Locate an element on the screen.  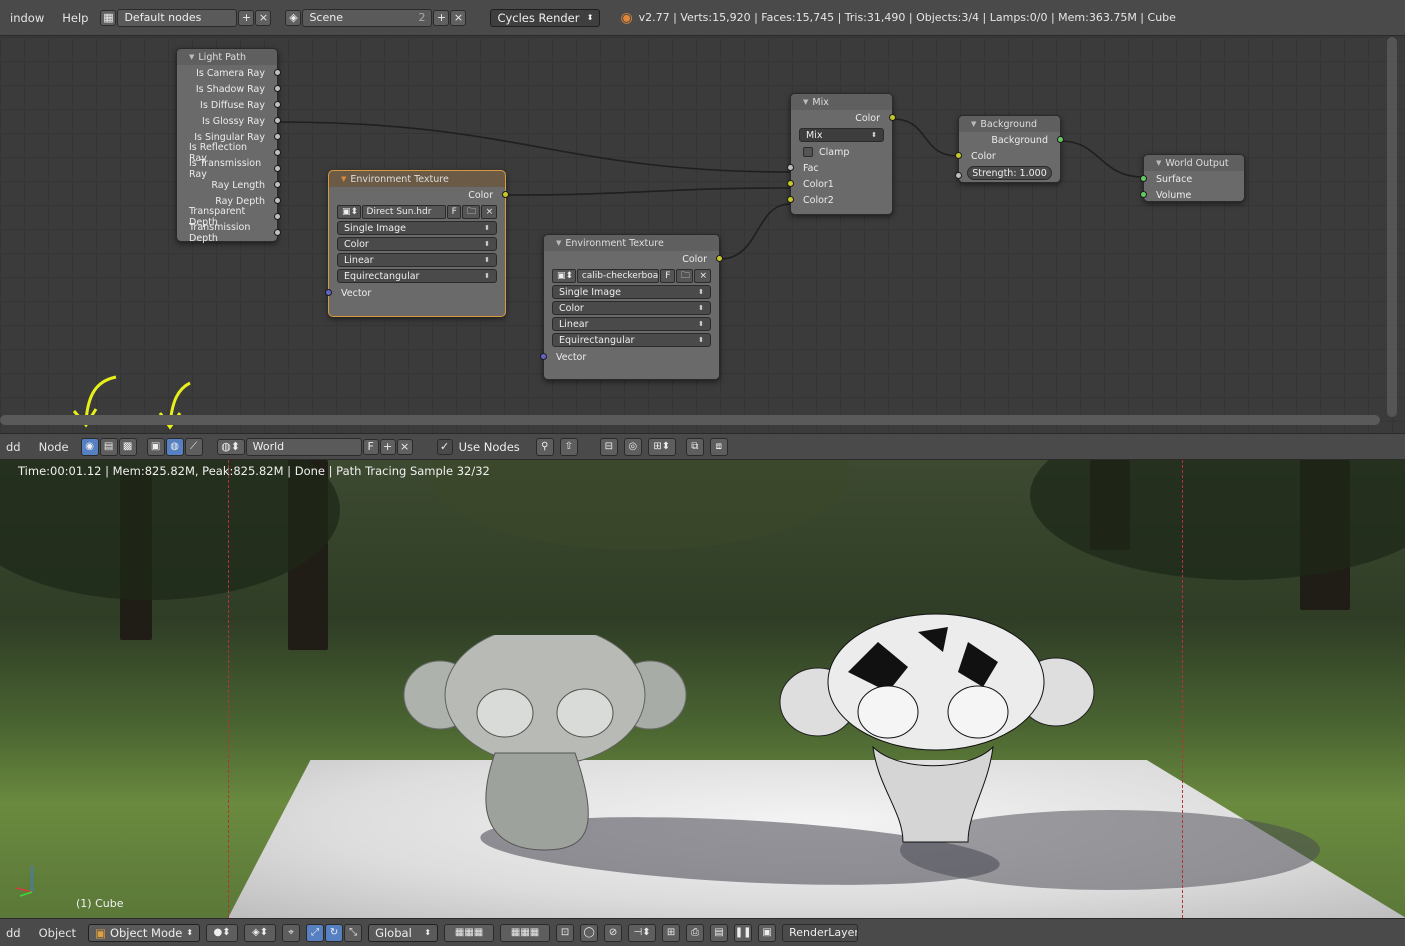
blend-type-dropdown: Mix ⬍ is located at coordinates (841, 135).